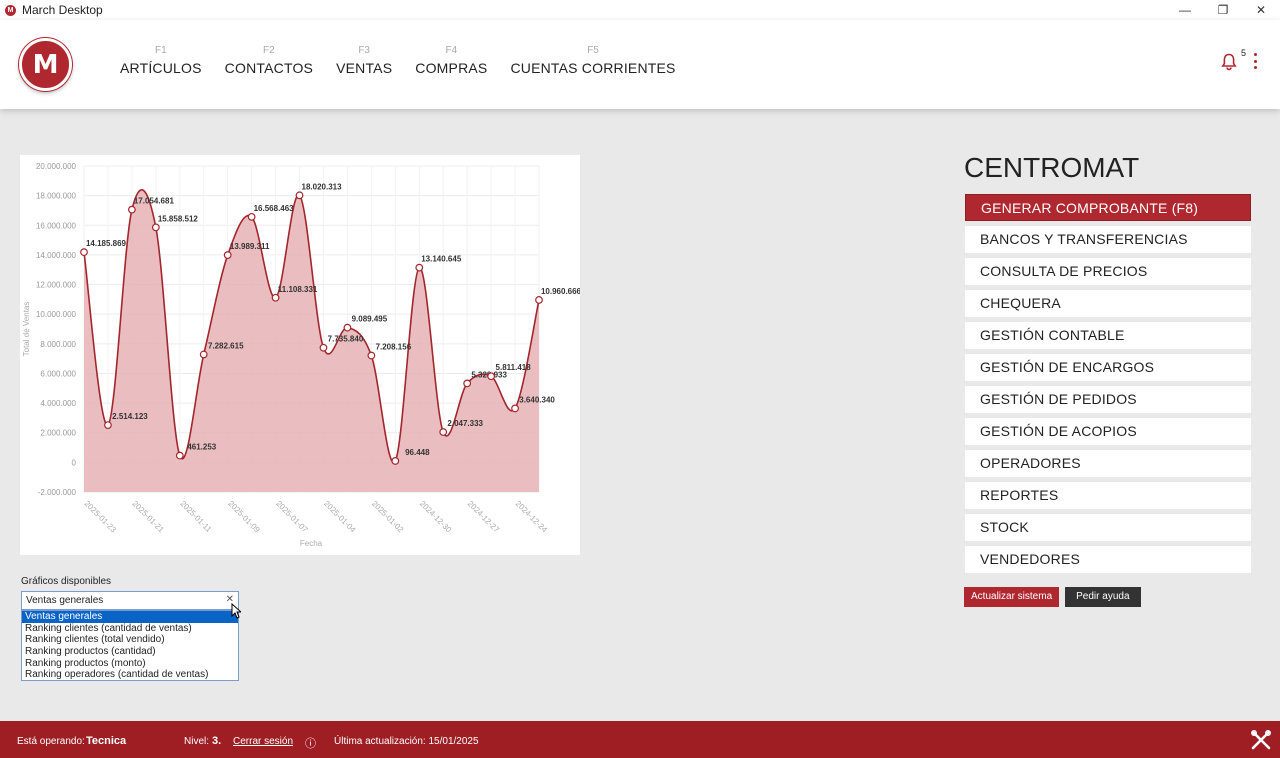 This screenshot has width=1280, height=758. Describe the element at coordinates (417, 452) in the screenshot. I see `data-label: 96.448` at that location.